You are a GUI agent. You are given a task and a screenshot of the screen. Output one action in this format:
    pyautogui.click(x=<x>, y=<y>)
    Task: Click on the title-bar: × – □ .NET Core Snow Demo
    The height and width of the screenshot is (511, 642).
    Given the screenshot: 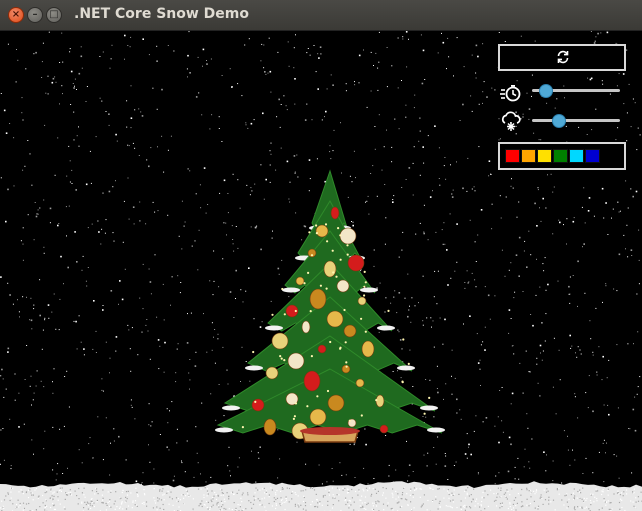 What is the action you would take?
    pyautogui.click(x=321, y=15)
    